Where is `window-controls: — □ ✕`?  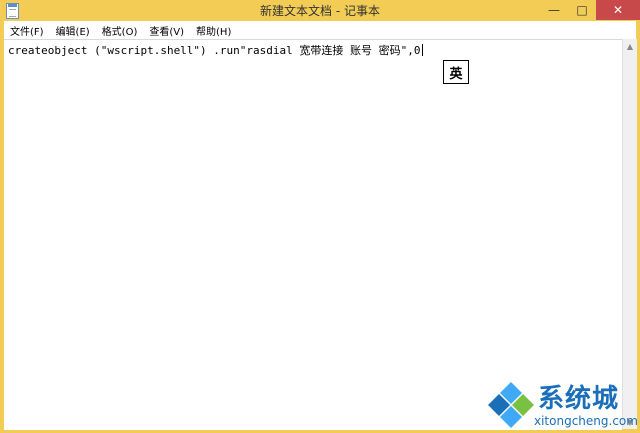
window-controls: — □ ✕ is located at coordinates (590, 10).